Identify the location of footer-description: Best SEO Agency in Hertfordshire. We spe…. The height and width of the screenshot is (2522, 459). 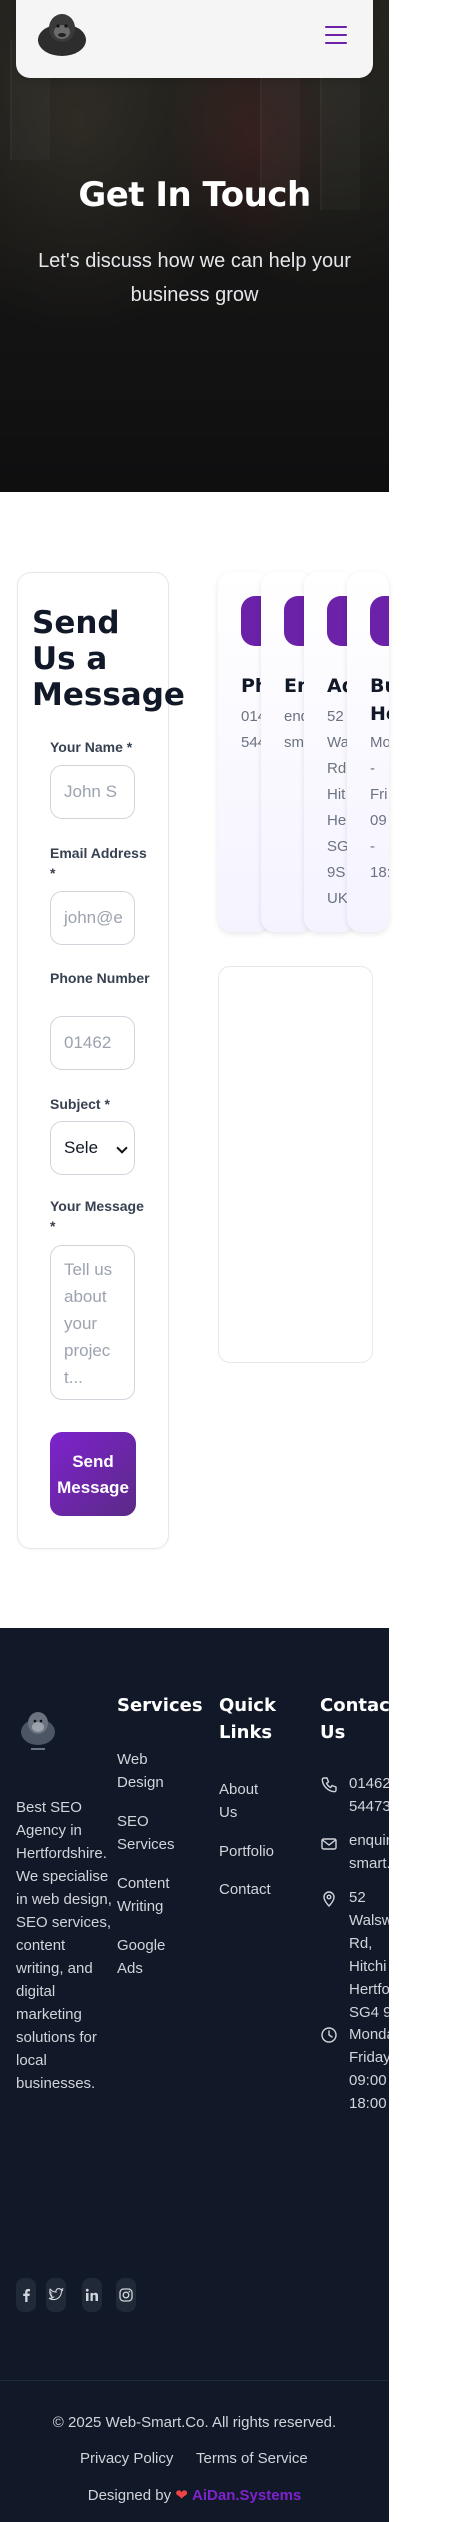
(64, 1945).